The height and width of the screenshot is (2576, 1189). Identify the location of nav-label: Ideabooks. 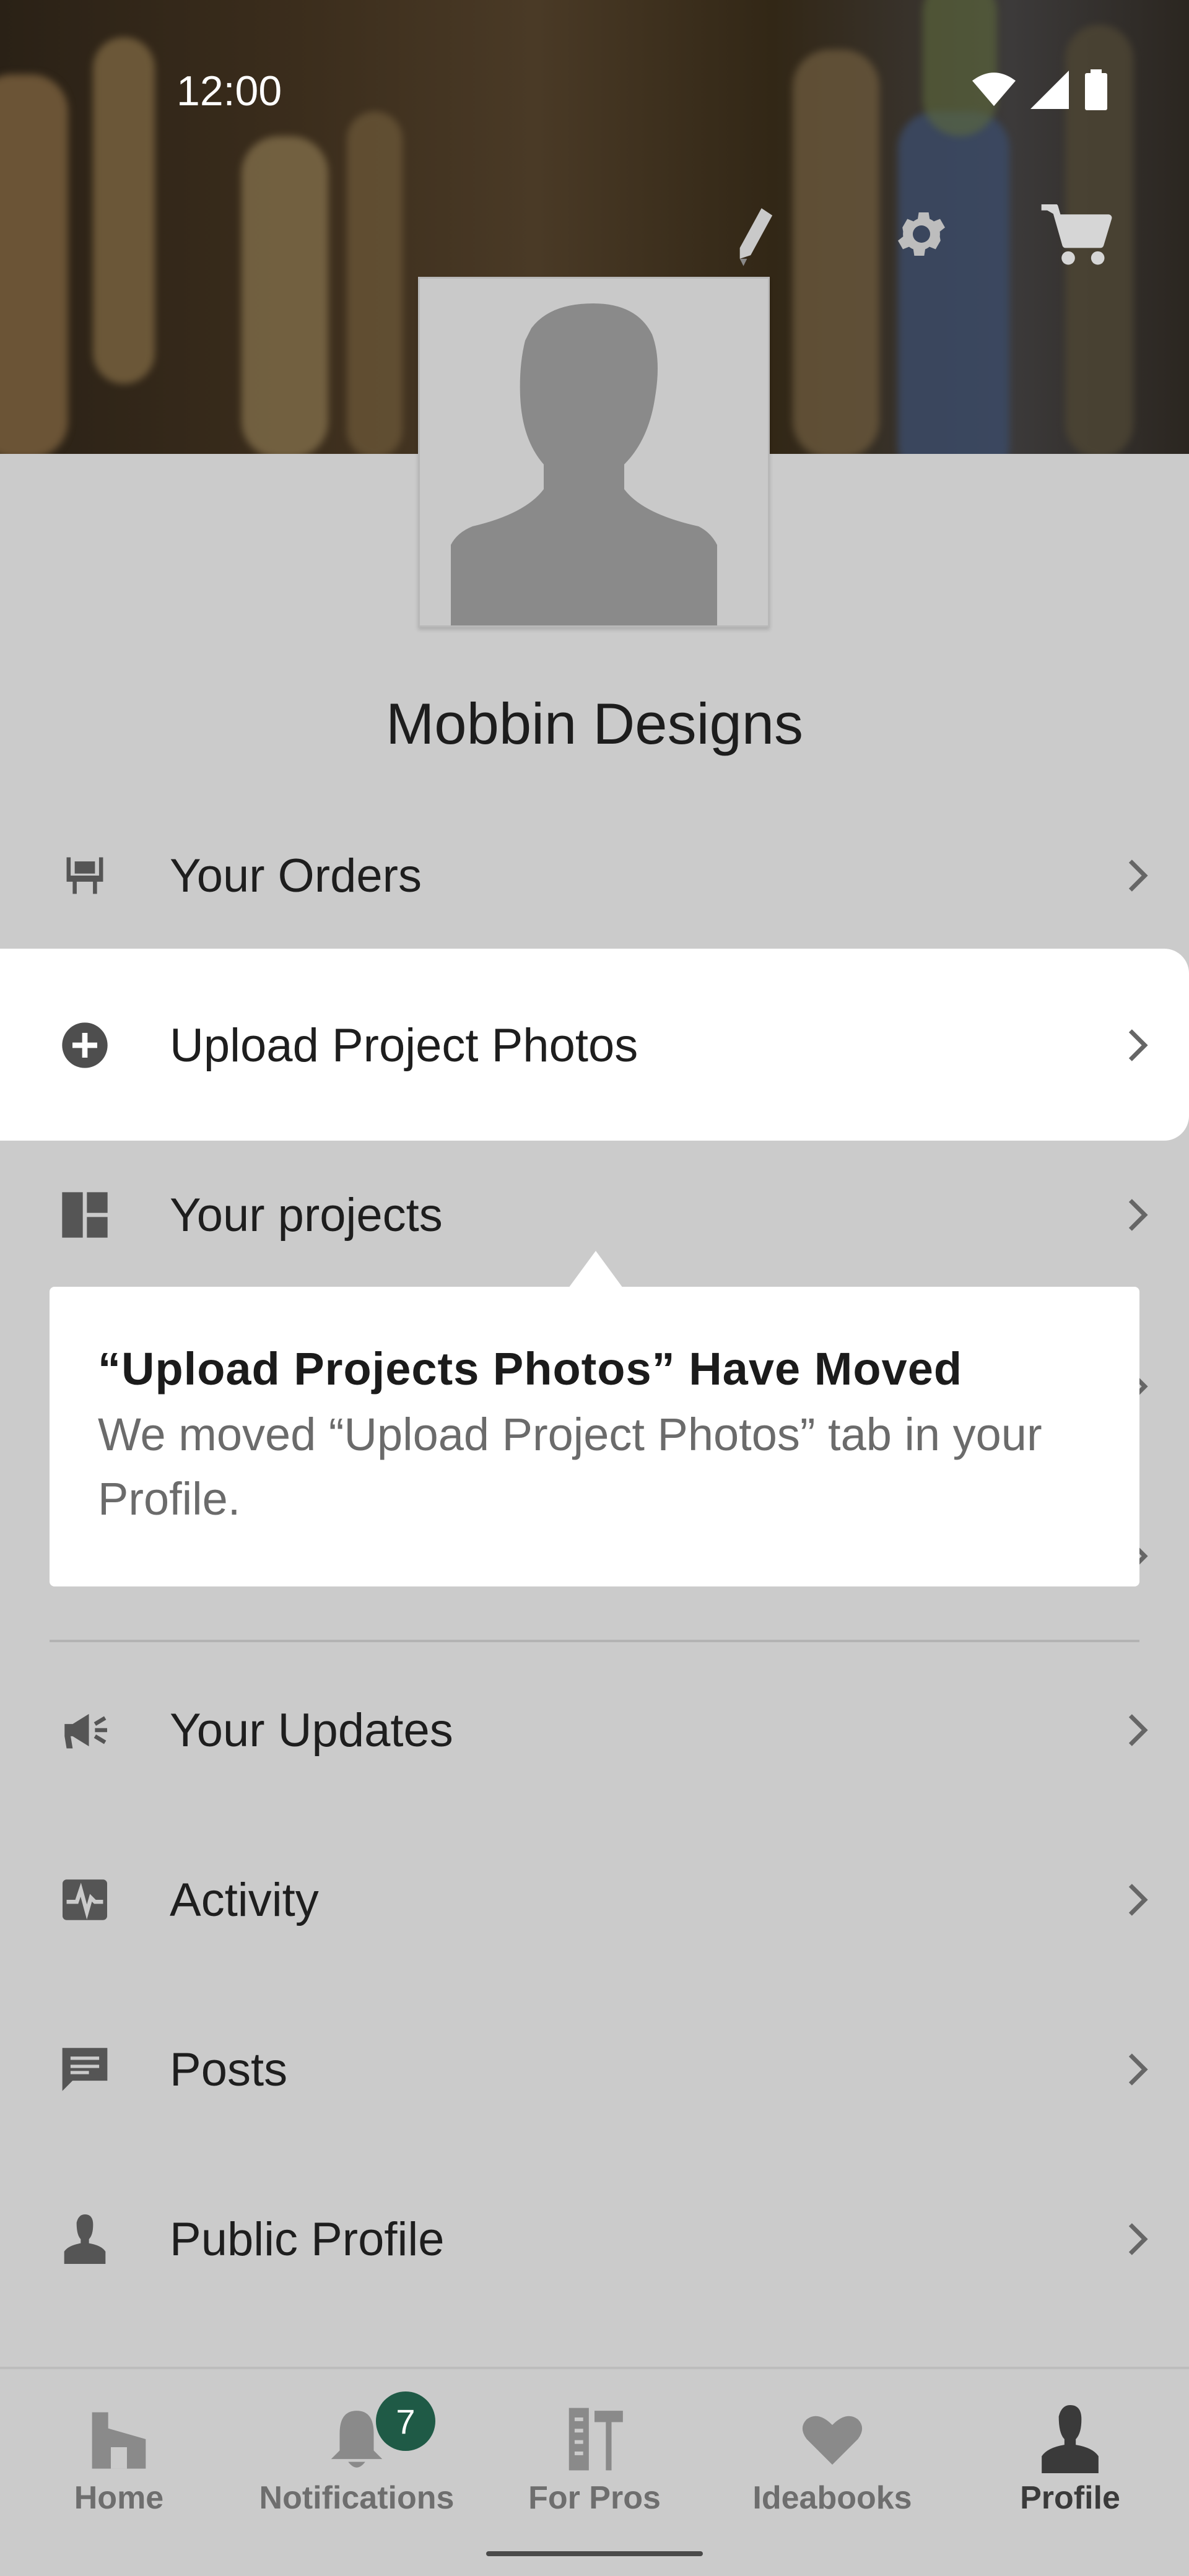
(832, 2498).